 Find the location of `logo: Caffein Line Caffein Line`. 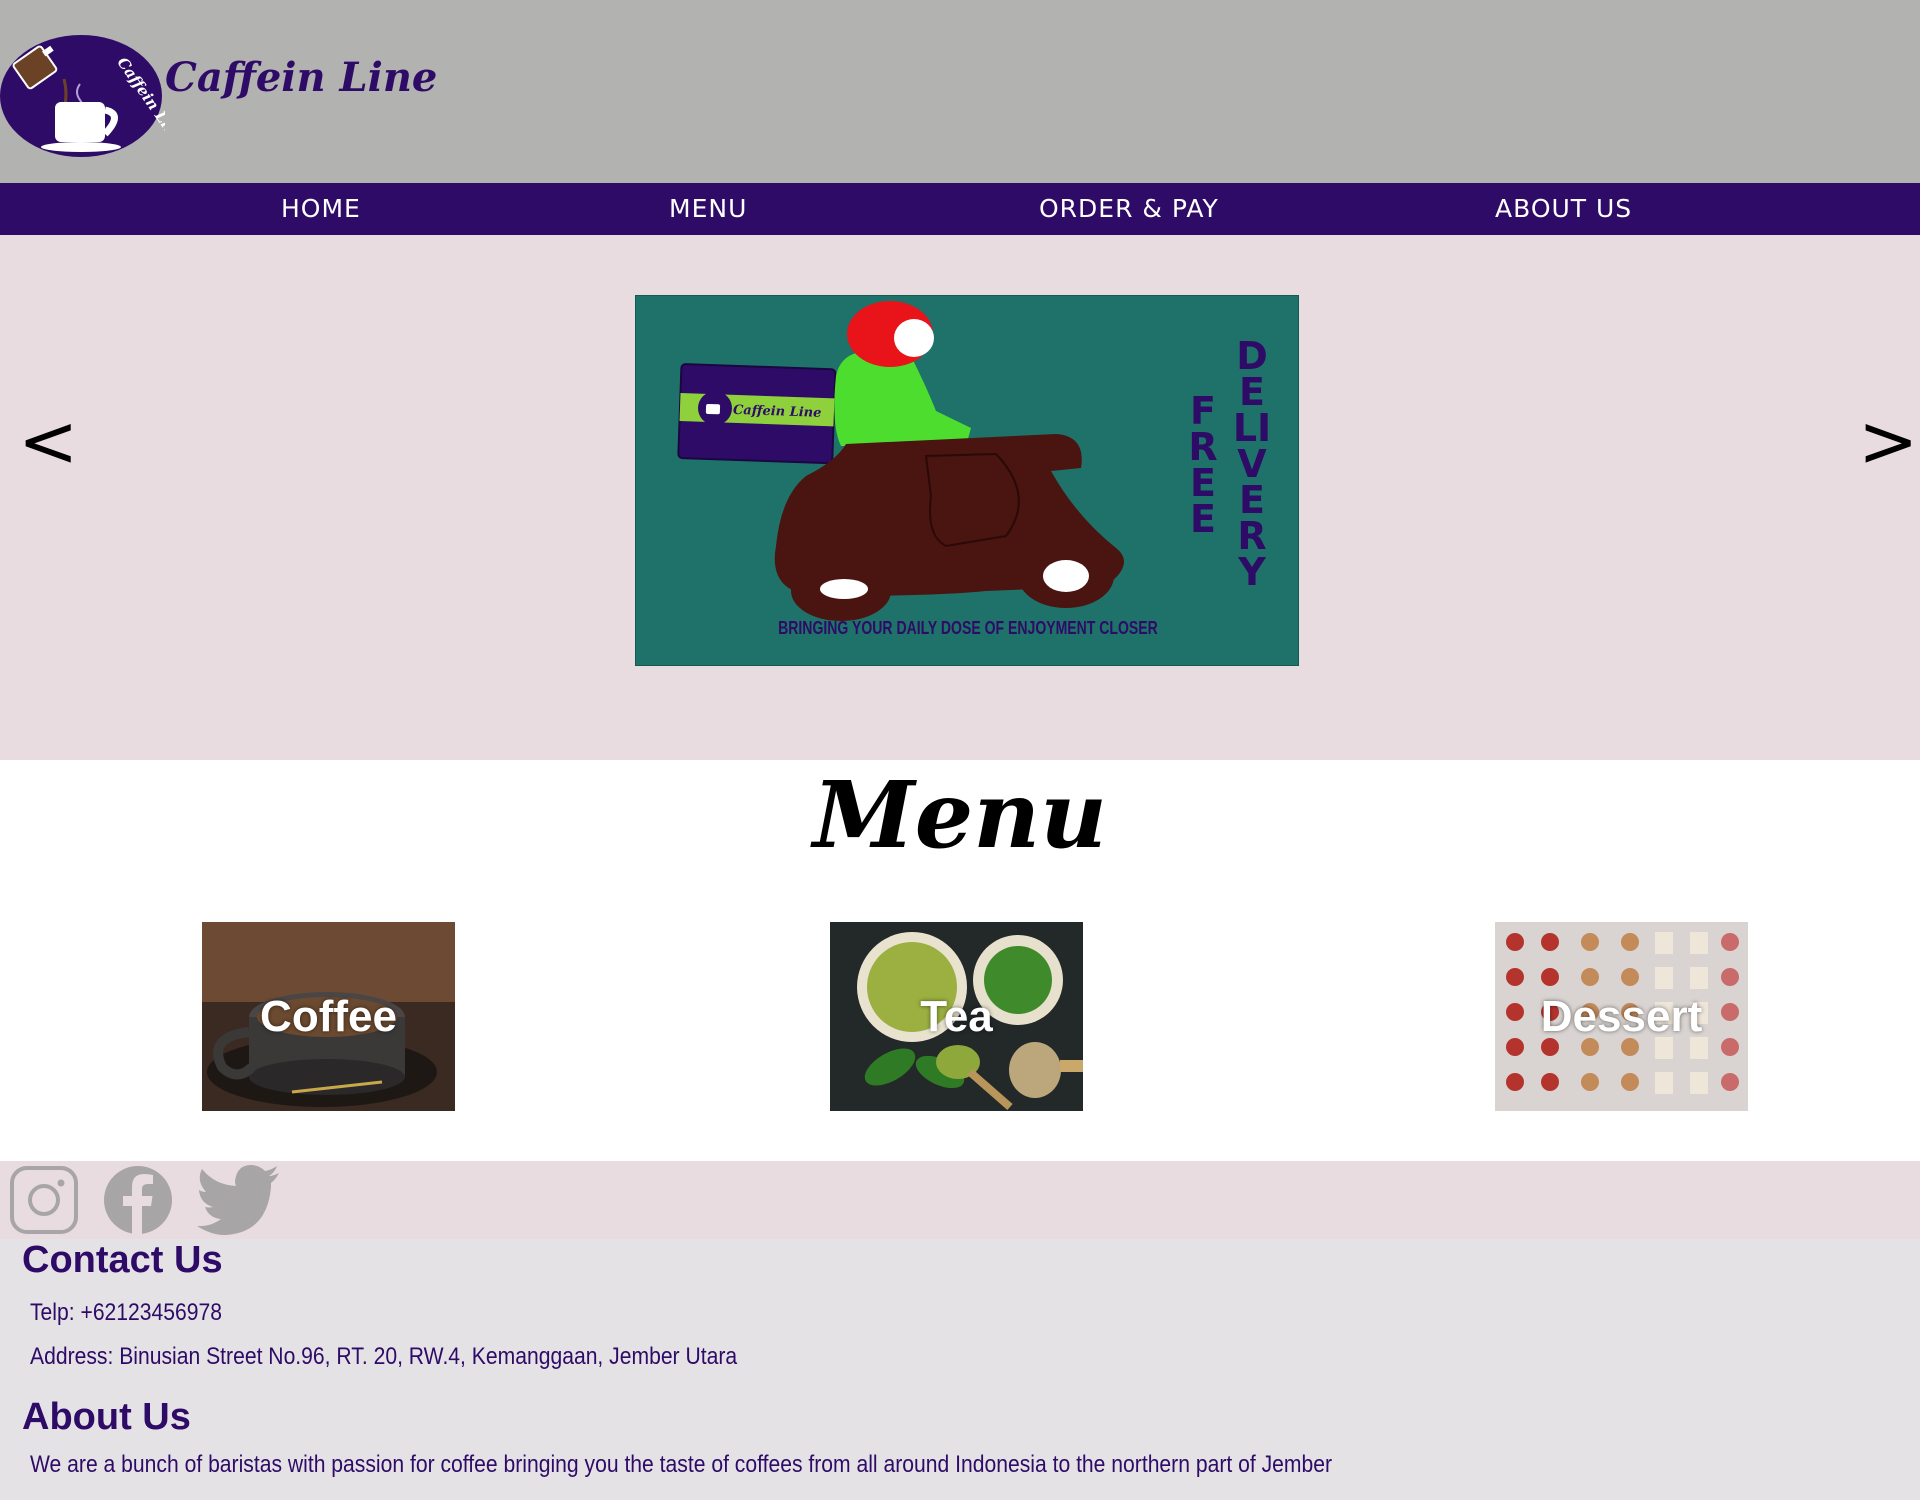

logo: Caffein Line Caffein Line is located at coordinates (218, 96).